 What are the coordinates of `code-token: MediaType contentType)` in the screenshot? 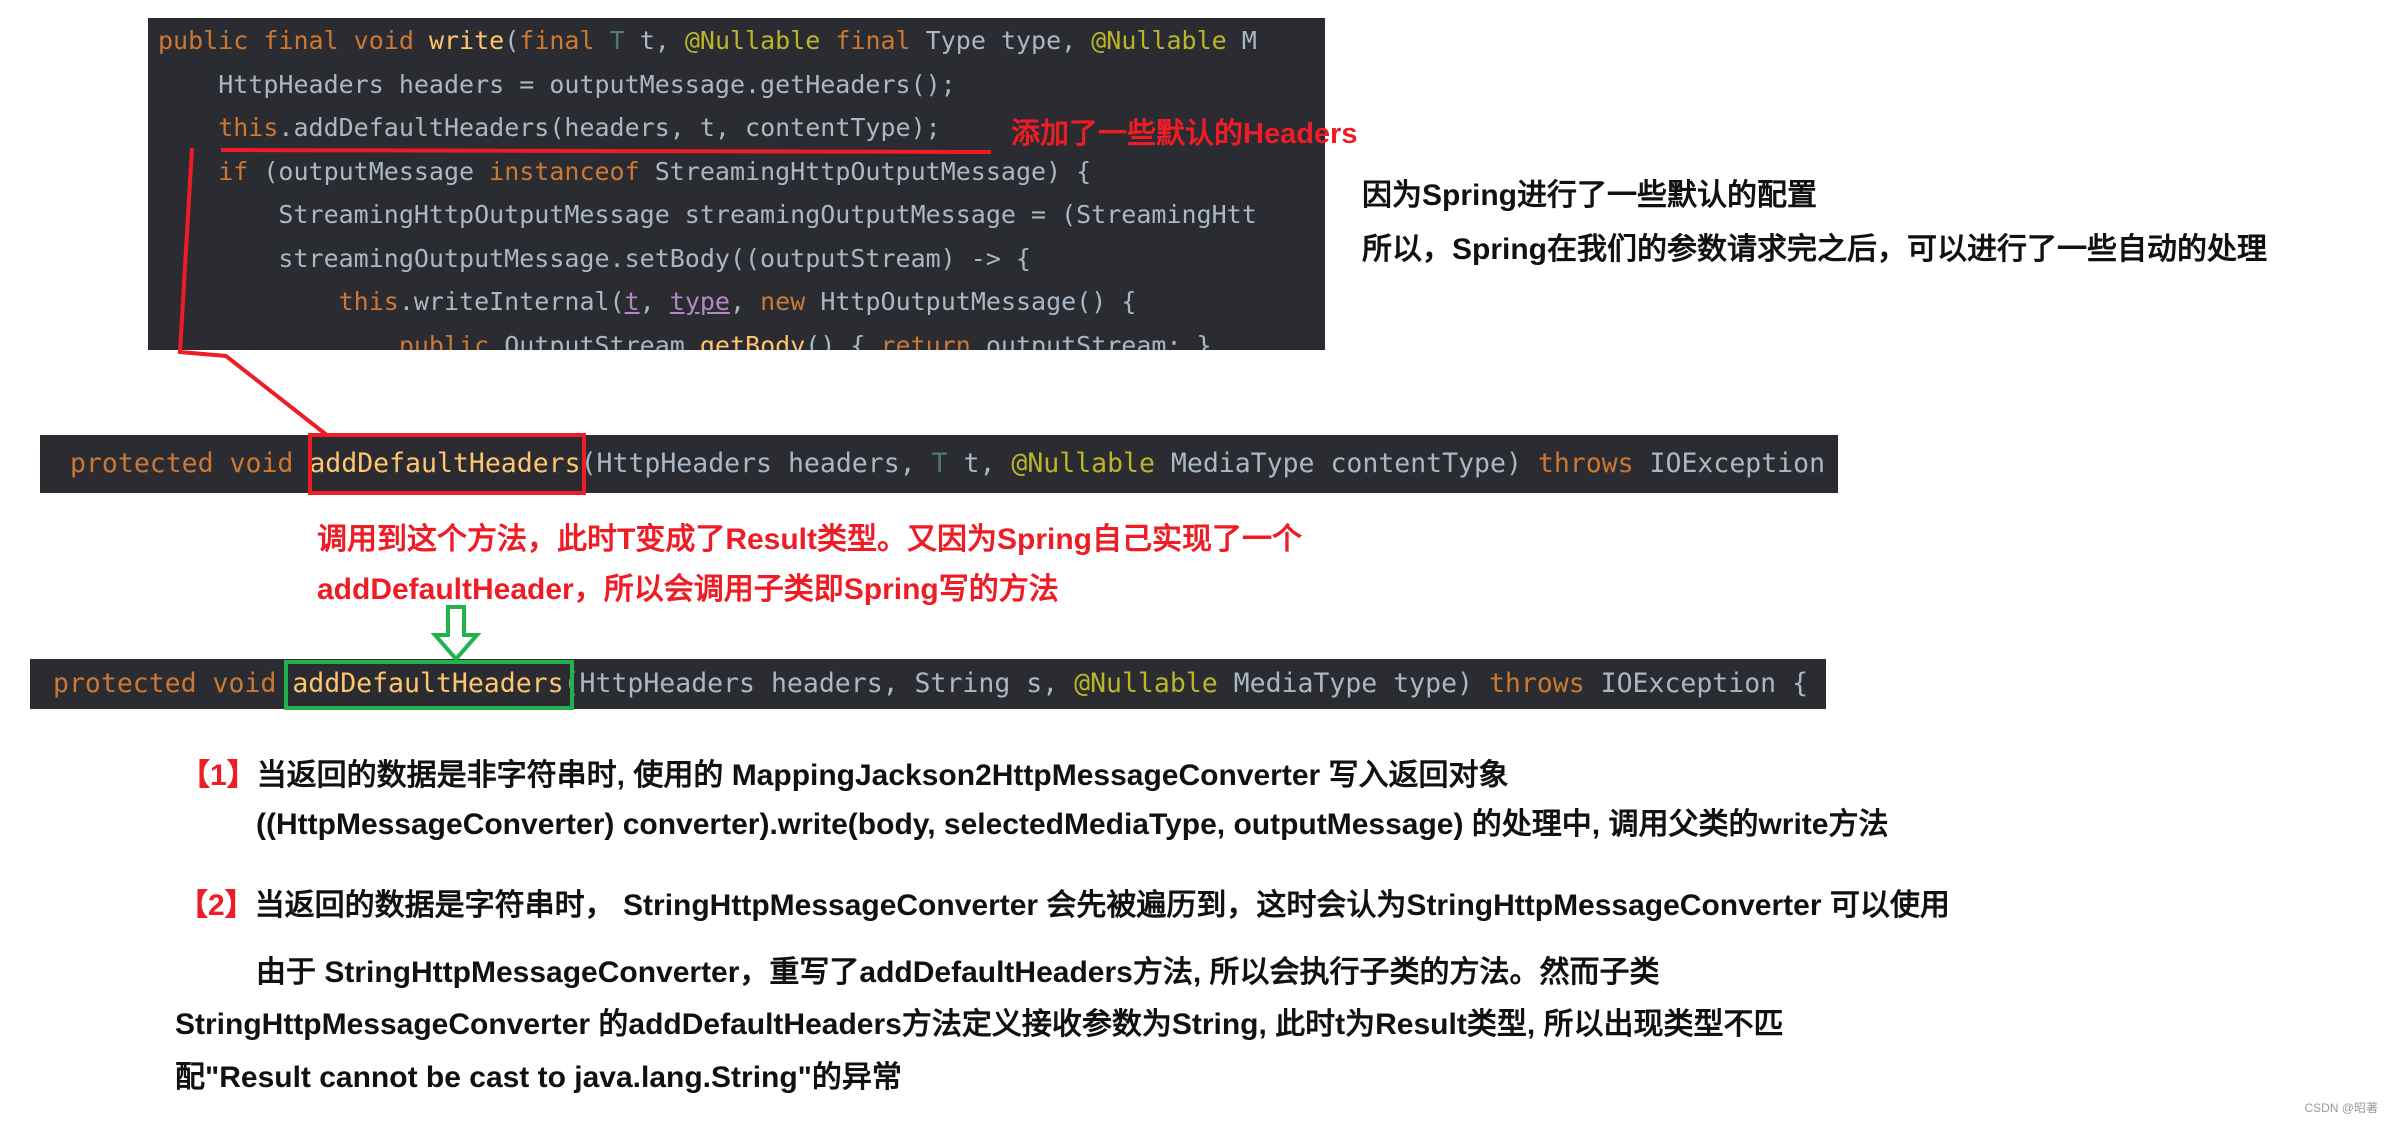 It's located at (1354, 463).